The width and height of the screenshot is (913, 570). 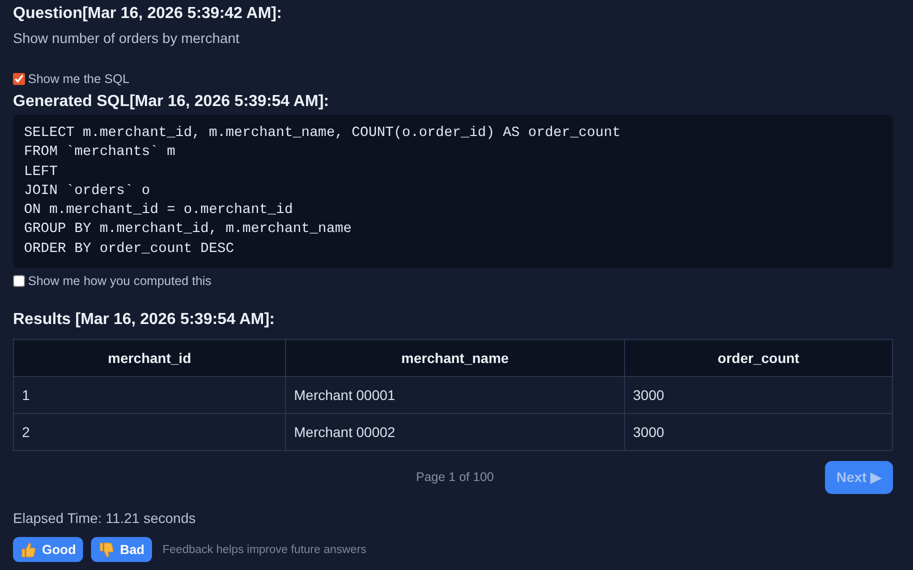 I want to click on code-line: LEFT, so click(x=41, y=172).